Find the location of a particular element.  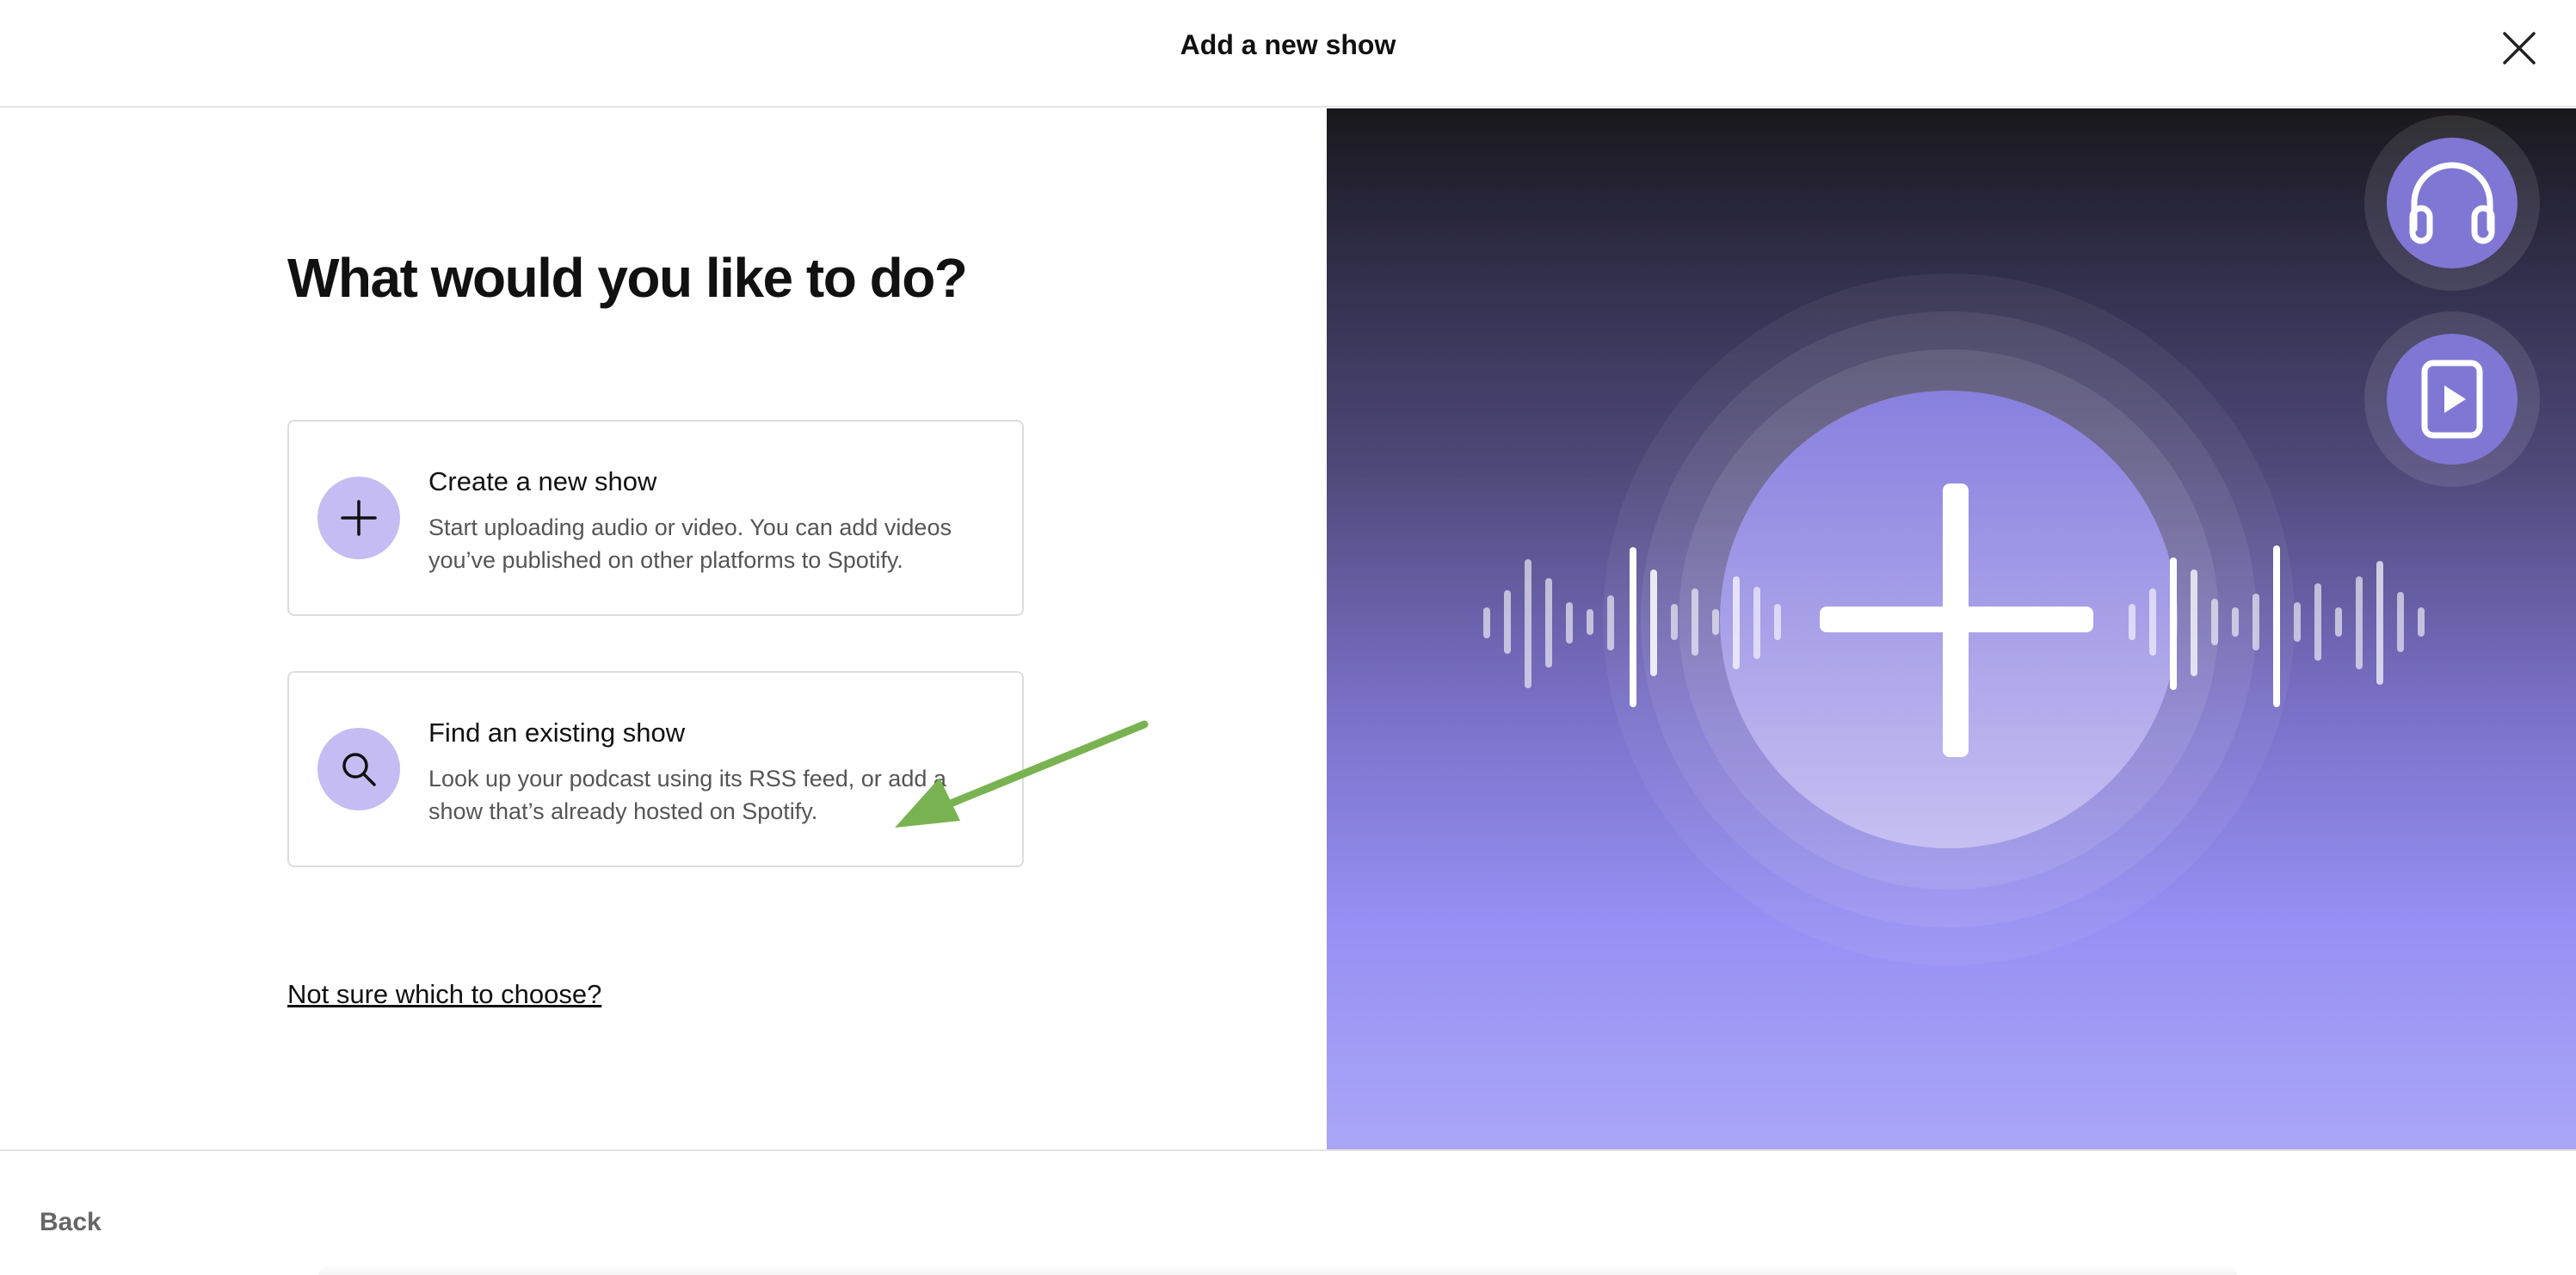

search-icon is located at coordinates (359, 769).